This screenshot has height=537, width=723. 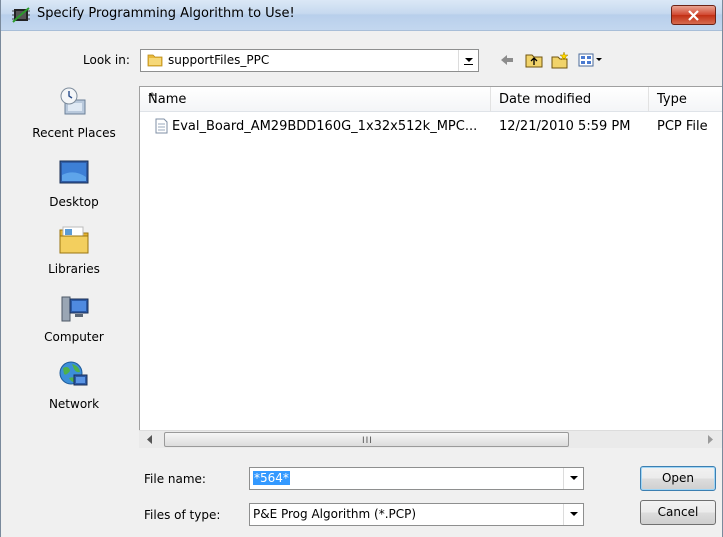 What do you see at coordinates (565, 126) in the screenshot?
I see `file-date-modified: 12/21/2010 5:59 PM` at bounding box center [565, 126].